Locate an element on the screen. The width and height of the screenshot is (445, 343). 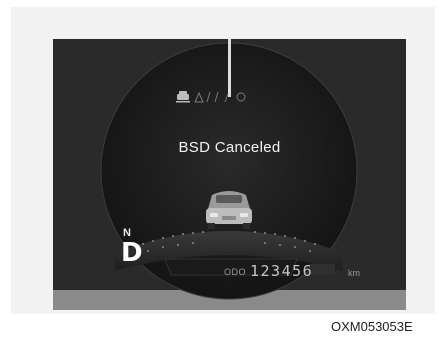
bsd-status-message: BSD Canceled is located at coordinates (229, 147).